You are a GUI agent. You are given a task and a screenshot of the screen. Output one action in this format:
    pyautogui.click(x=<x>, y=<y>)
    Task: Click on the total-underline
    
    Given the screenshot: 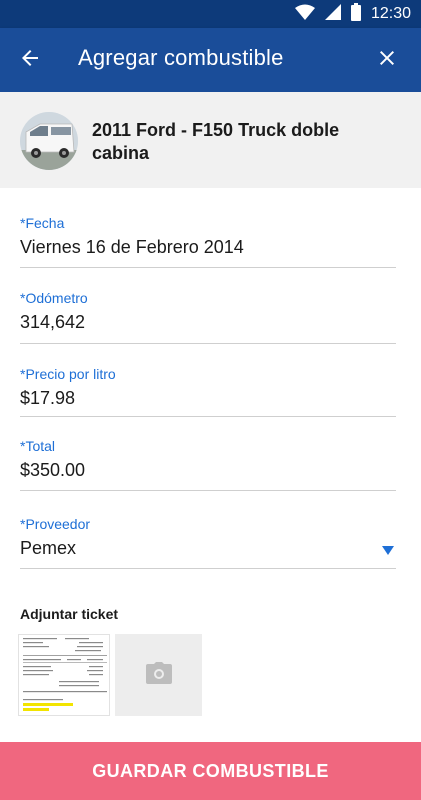 What is the action you would take?
    pyautogui.click(x=208, y=490)
    